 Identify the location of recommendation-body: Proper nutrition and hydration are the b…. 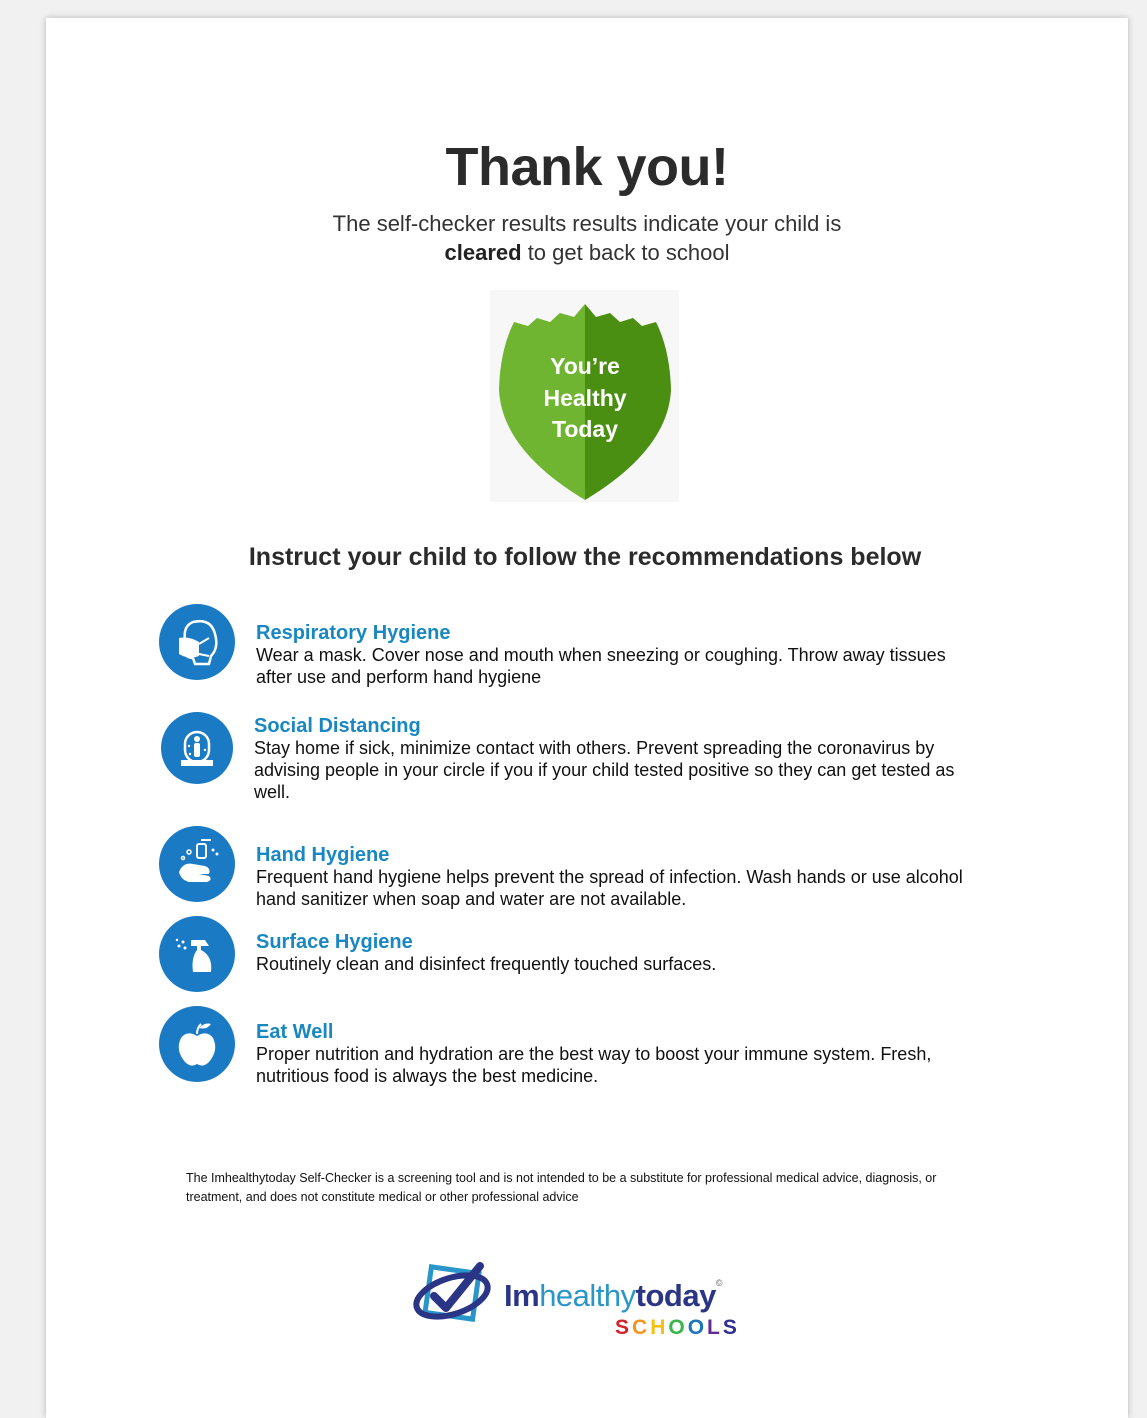
(594, 1065).